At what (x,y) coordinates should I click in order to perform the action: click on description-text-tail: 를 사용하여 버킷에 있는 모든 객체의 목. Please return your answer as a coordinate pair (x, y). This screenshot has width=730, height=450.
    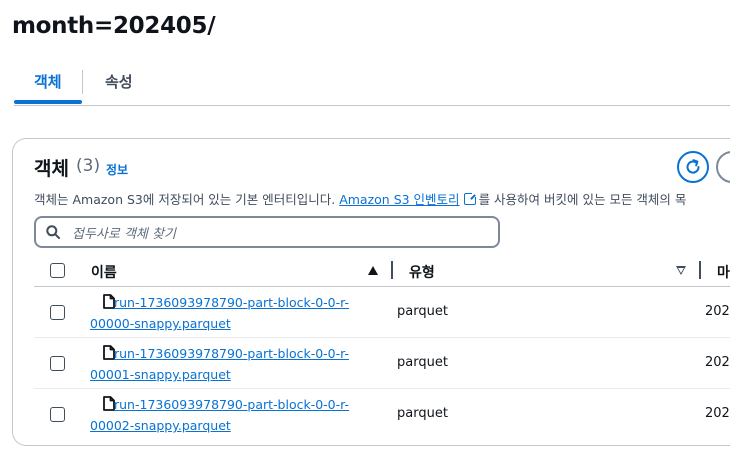
    Looking at the image, I should click on (582, 199).